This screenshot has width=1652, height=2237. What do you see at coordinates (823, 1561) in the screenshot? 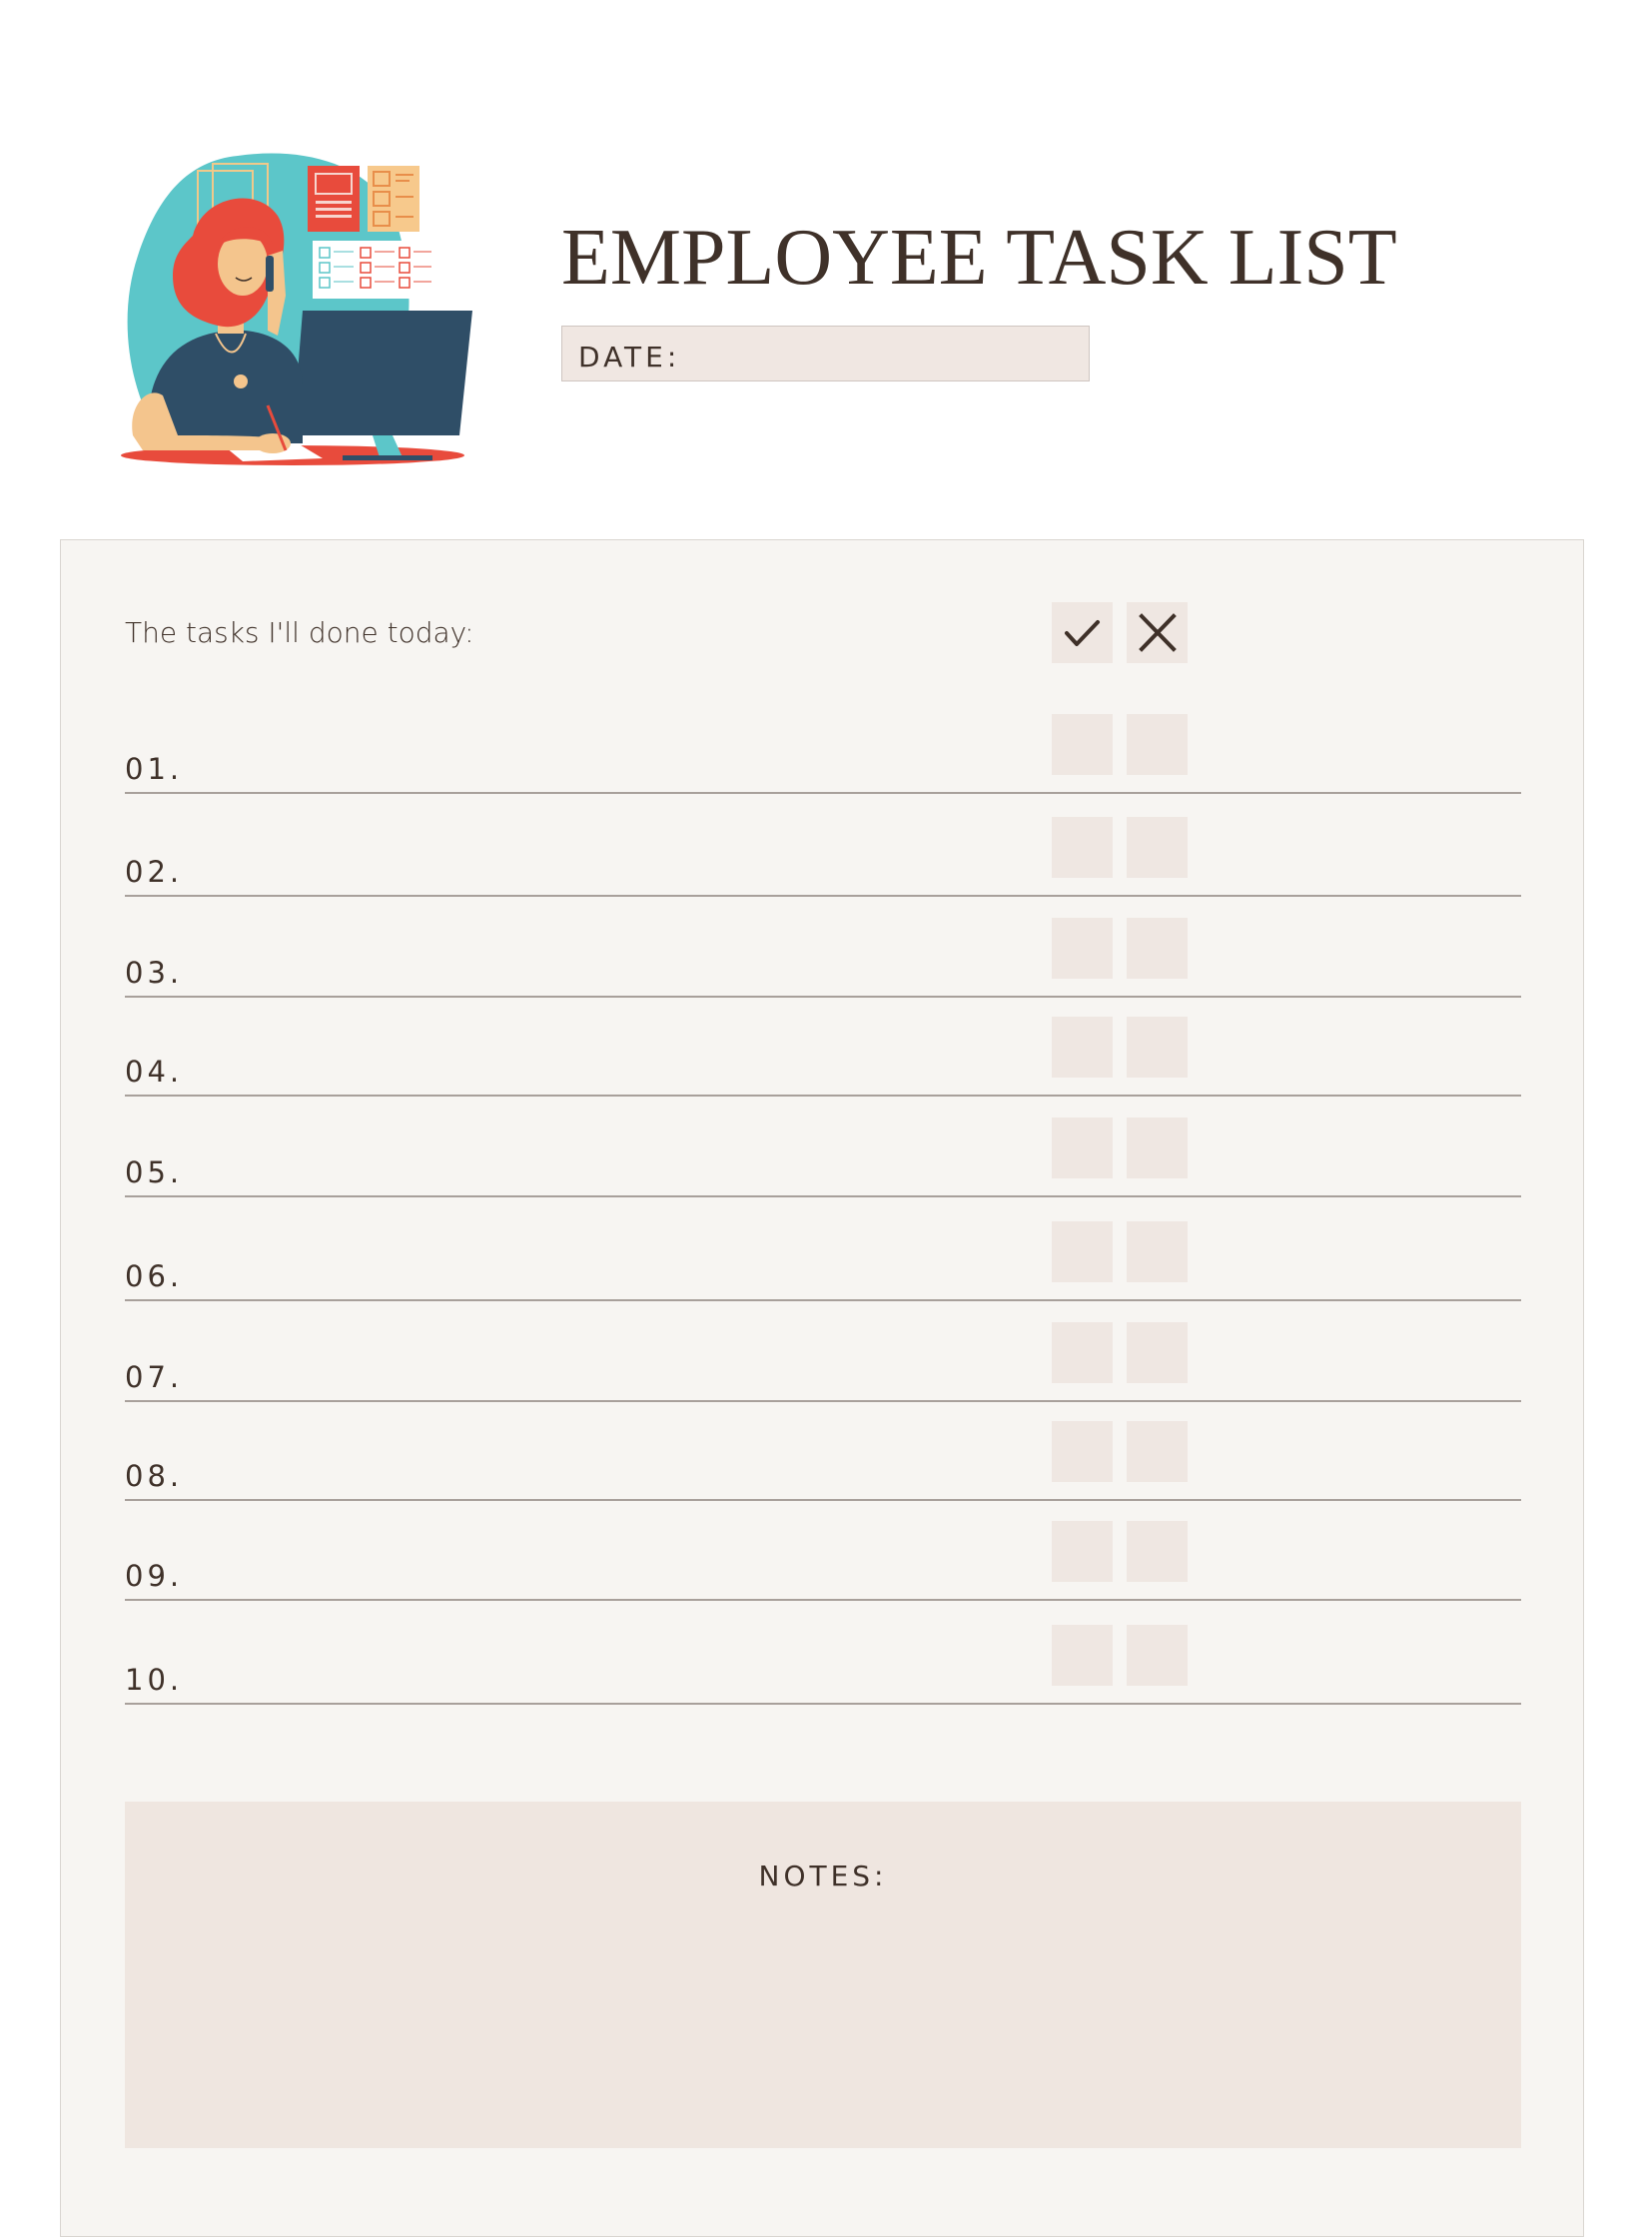
I see `task-row: 09.` at bounding box center [823, 1561].